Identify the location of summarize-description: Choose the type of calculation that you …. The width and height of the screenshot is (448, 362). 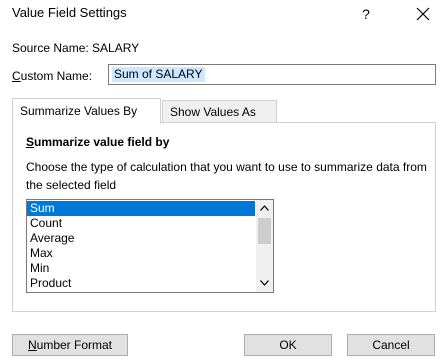
(226, 176).